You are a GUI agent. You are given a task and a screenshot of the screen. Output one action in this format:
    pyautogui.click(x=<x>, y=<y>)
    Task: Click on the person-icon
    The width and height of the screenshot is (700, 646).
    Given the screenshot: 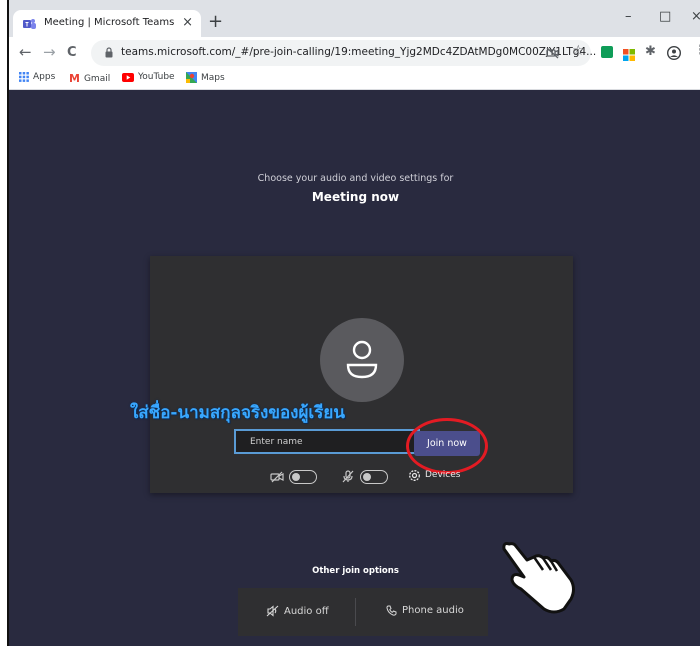 What is the action you would take?
    pyautogui.click(x=362, y=359)
    